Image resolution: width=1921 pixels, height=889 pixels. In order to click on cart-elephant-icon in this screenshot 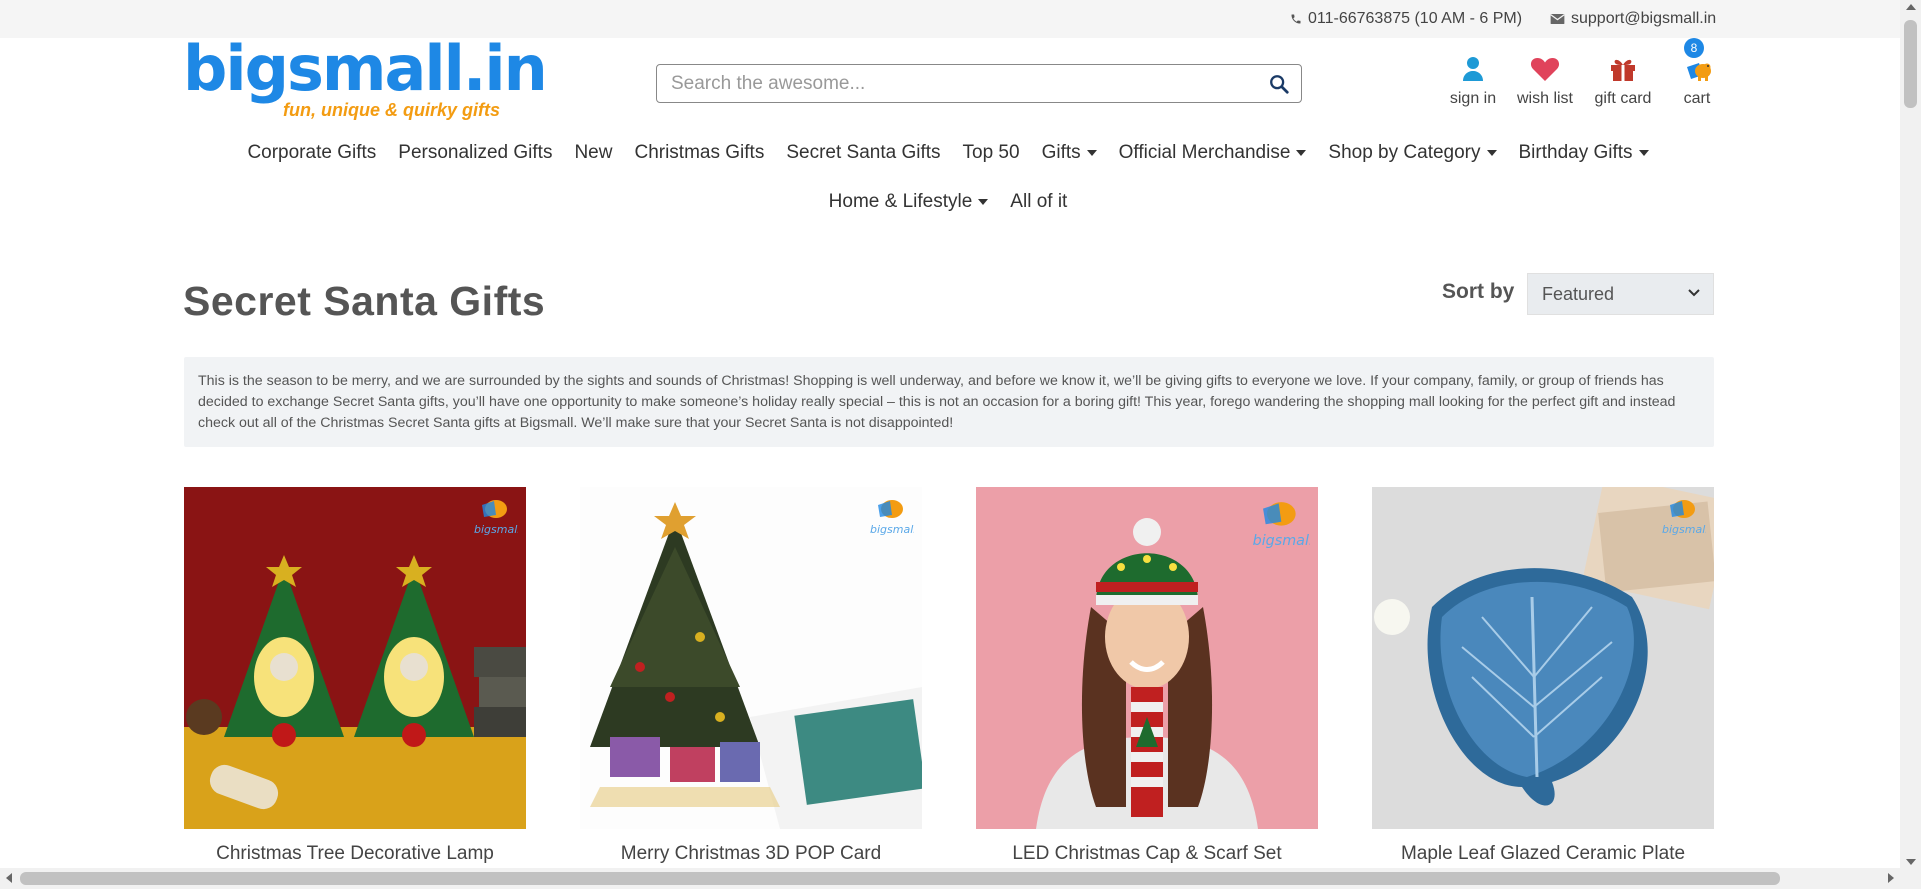, I will do `click(1699, 72)`.